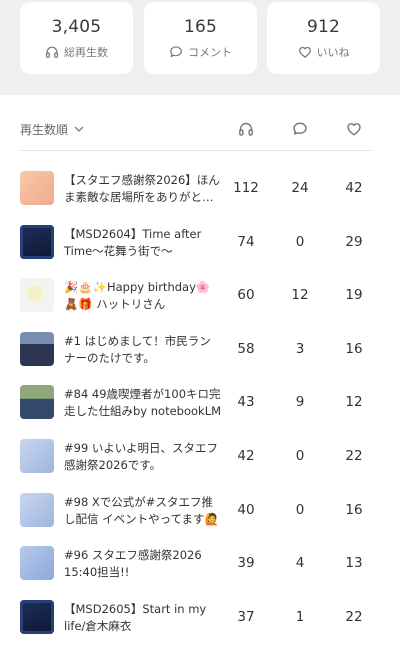  Describe the element at coordinates (76, 38) in the screenshot. I see `plays-stat-card: 3,405 総再生数` at that location.